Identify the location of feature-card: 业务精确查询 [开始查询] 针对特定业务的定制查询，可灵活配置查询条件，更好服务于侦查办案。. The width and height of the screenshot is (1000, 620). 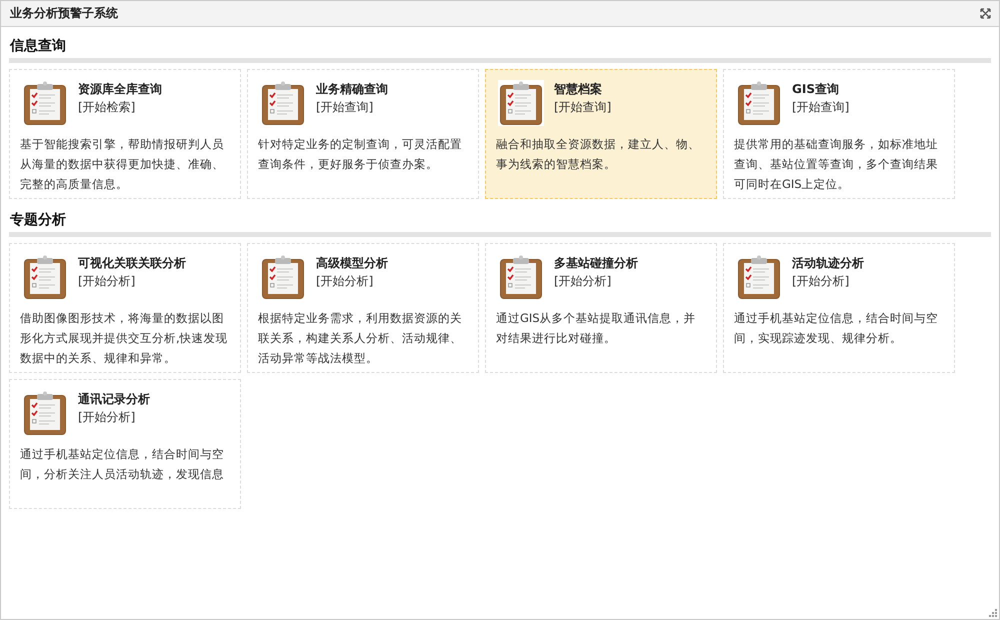
(363, 134).